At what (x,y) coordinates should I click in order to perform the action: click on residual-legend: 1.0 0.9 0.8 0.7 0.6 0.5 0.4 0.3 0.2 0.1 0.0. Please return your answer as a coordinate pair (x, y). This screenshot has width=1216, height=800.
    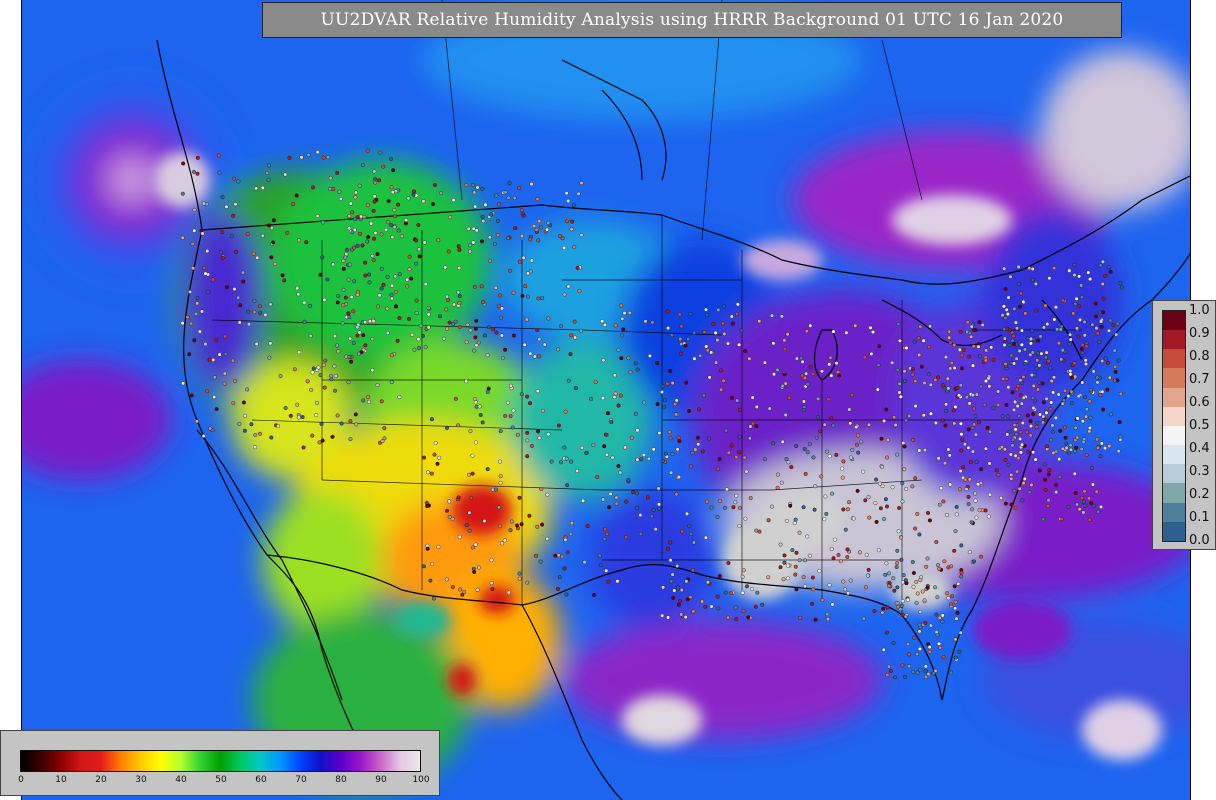
    Looking at the image, I should click on (1184, 425).